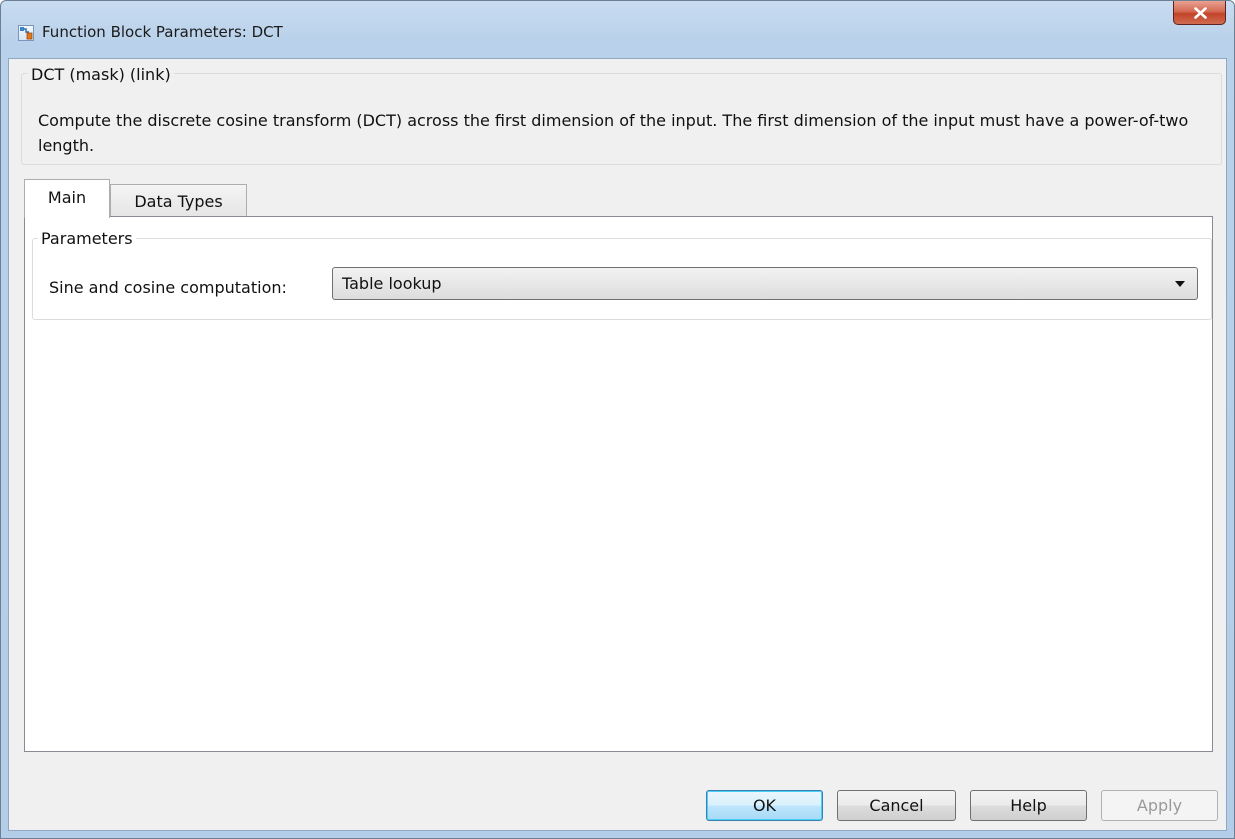 This screenshot has width=1235, height=839. I want to click on ok-button: OK, so click(764, 805).